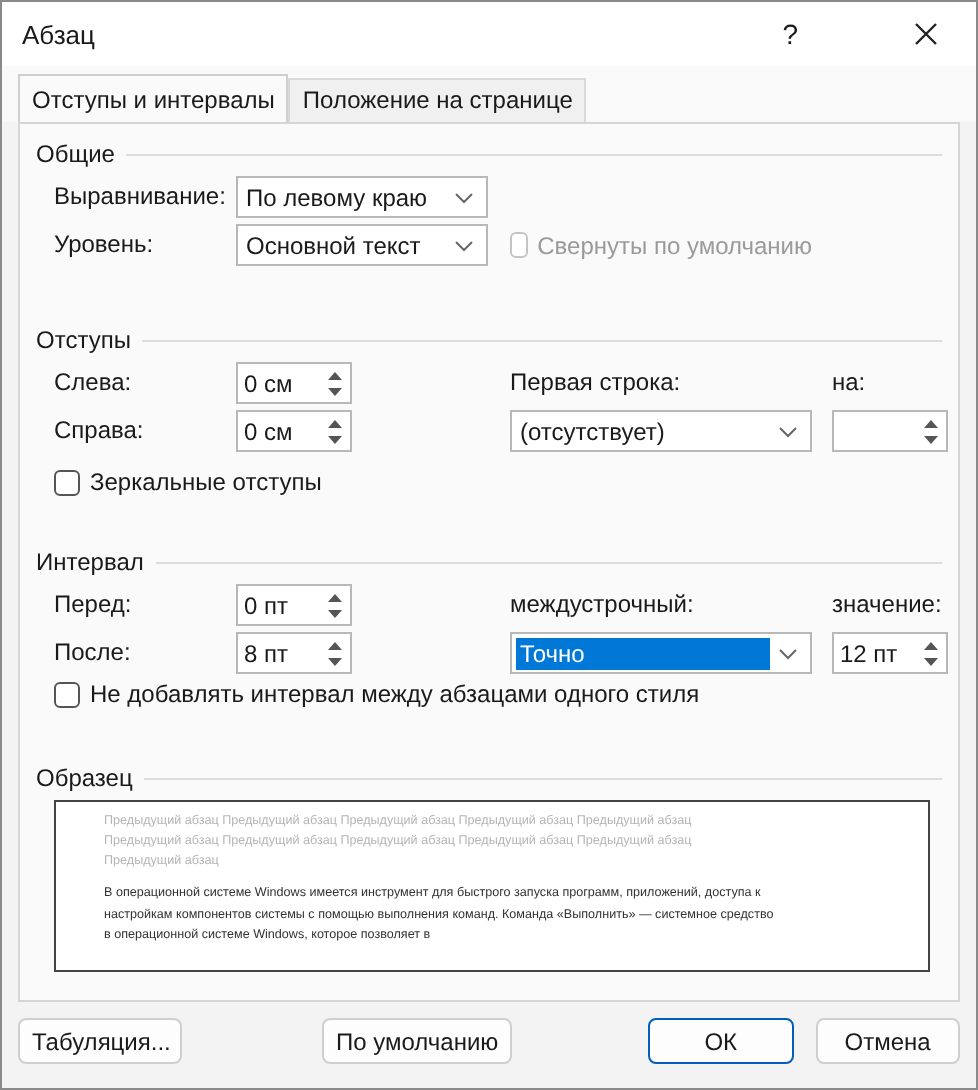 This screenshot has width=978, height=1090. I want to click on dropdown: Основной текст, so click(362, 245).